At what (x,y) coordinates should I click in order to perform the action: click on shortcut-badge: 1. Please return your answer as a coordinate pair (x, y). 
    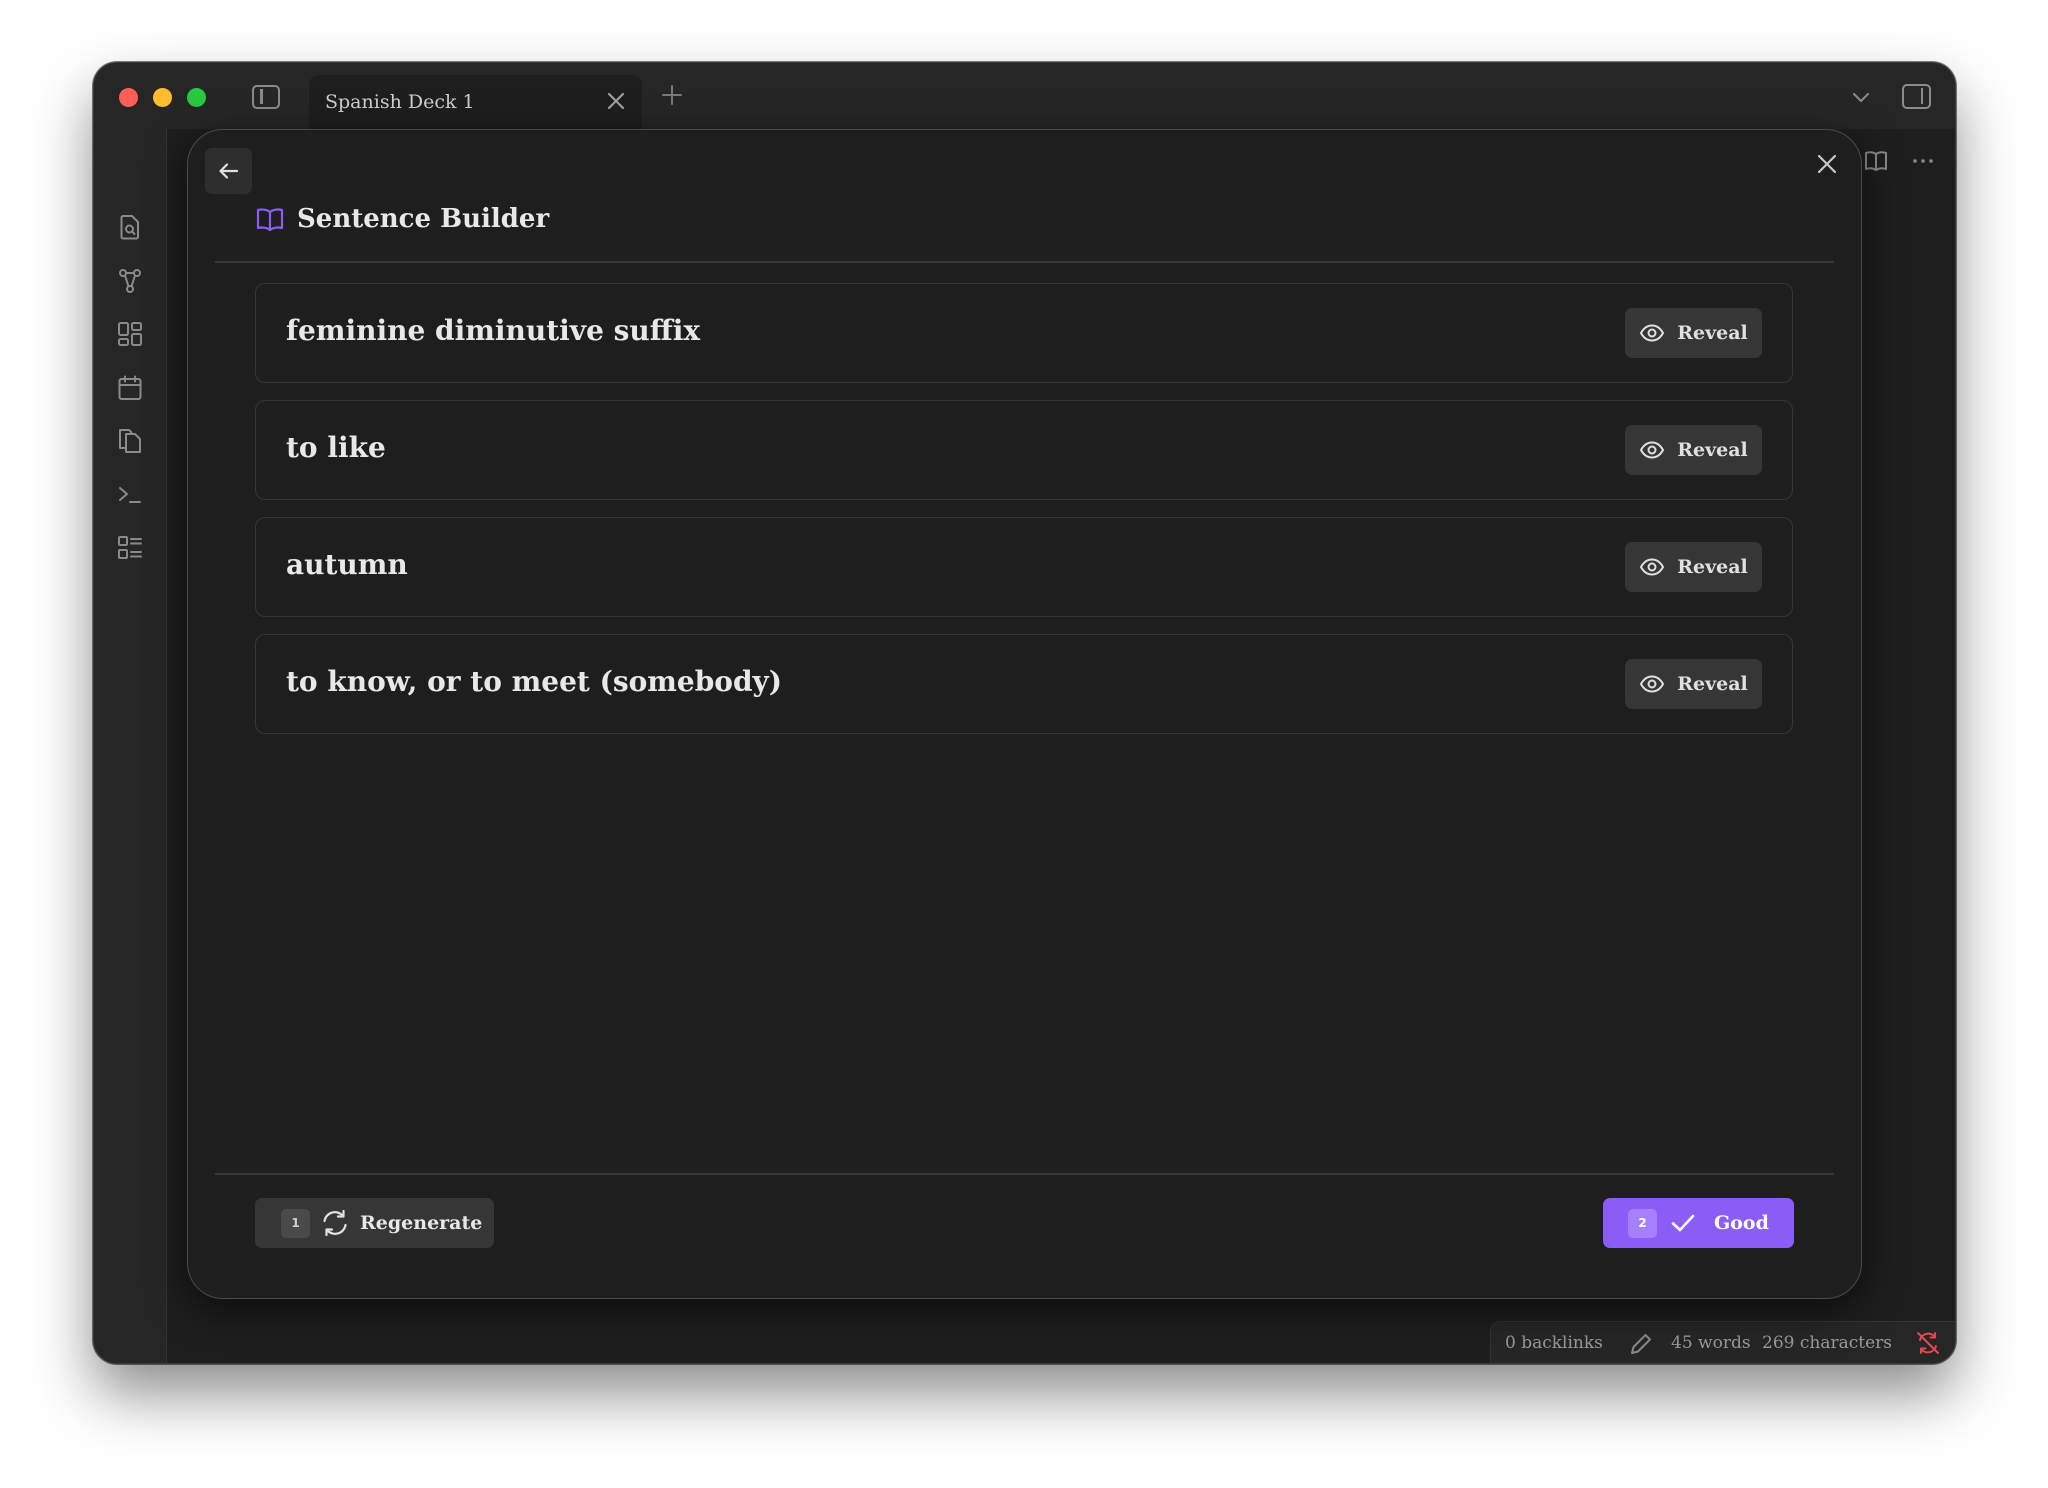
    Looking at the image, I should click on (295, 1223).